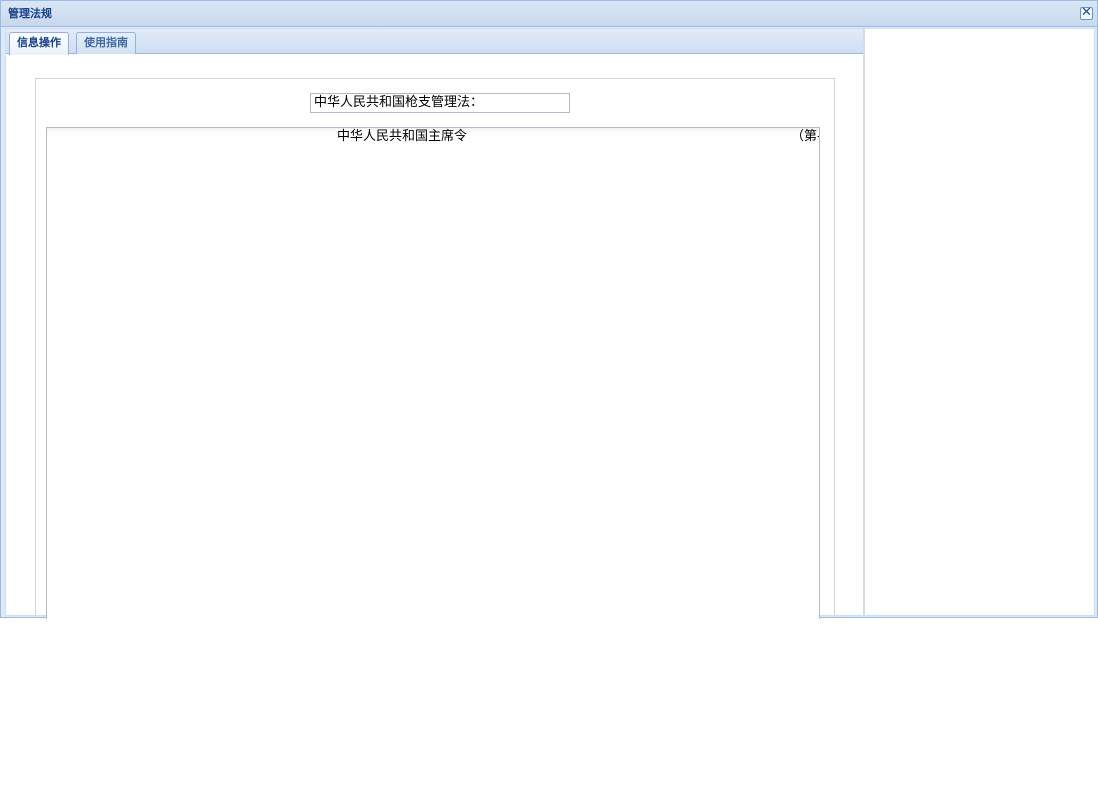  What do you see at coordinates (434, 42) in the screenshot?
I see `tab-strip: 信息操作 使用指南` at bounding box center [434, 42].